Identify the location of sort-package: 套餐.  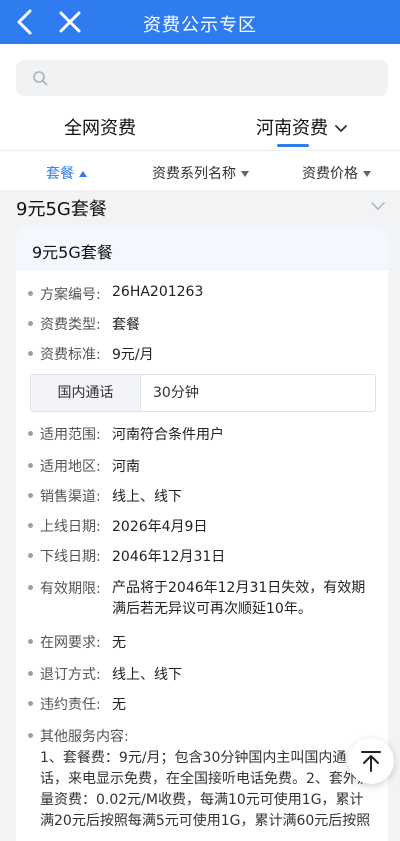
(66, 173).